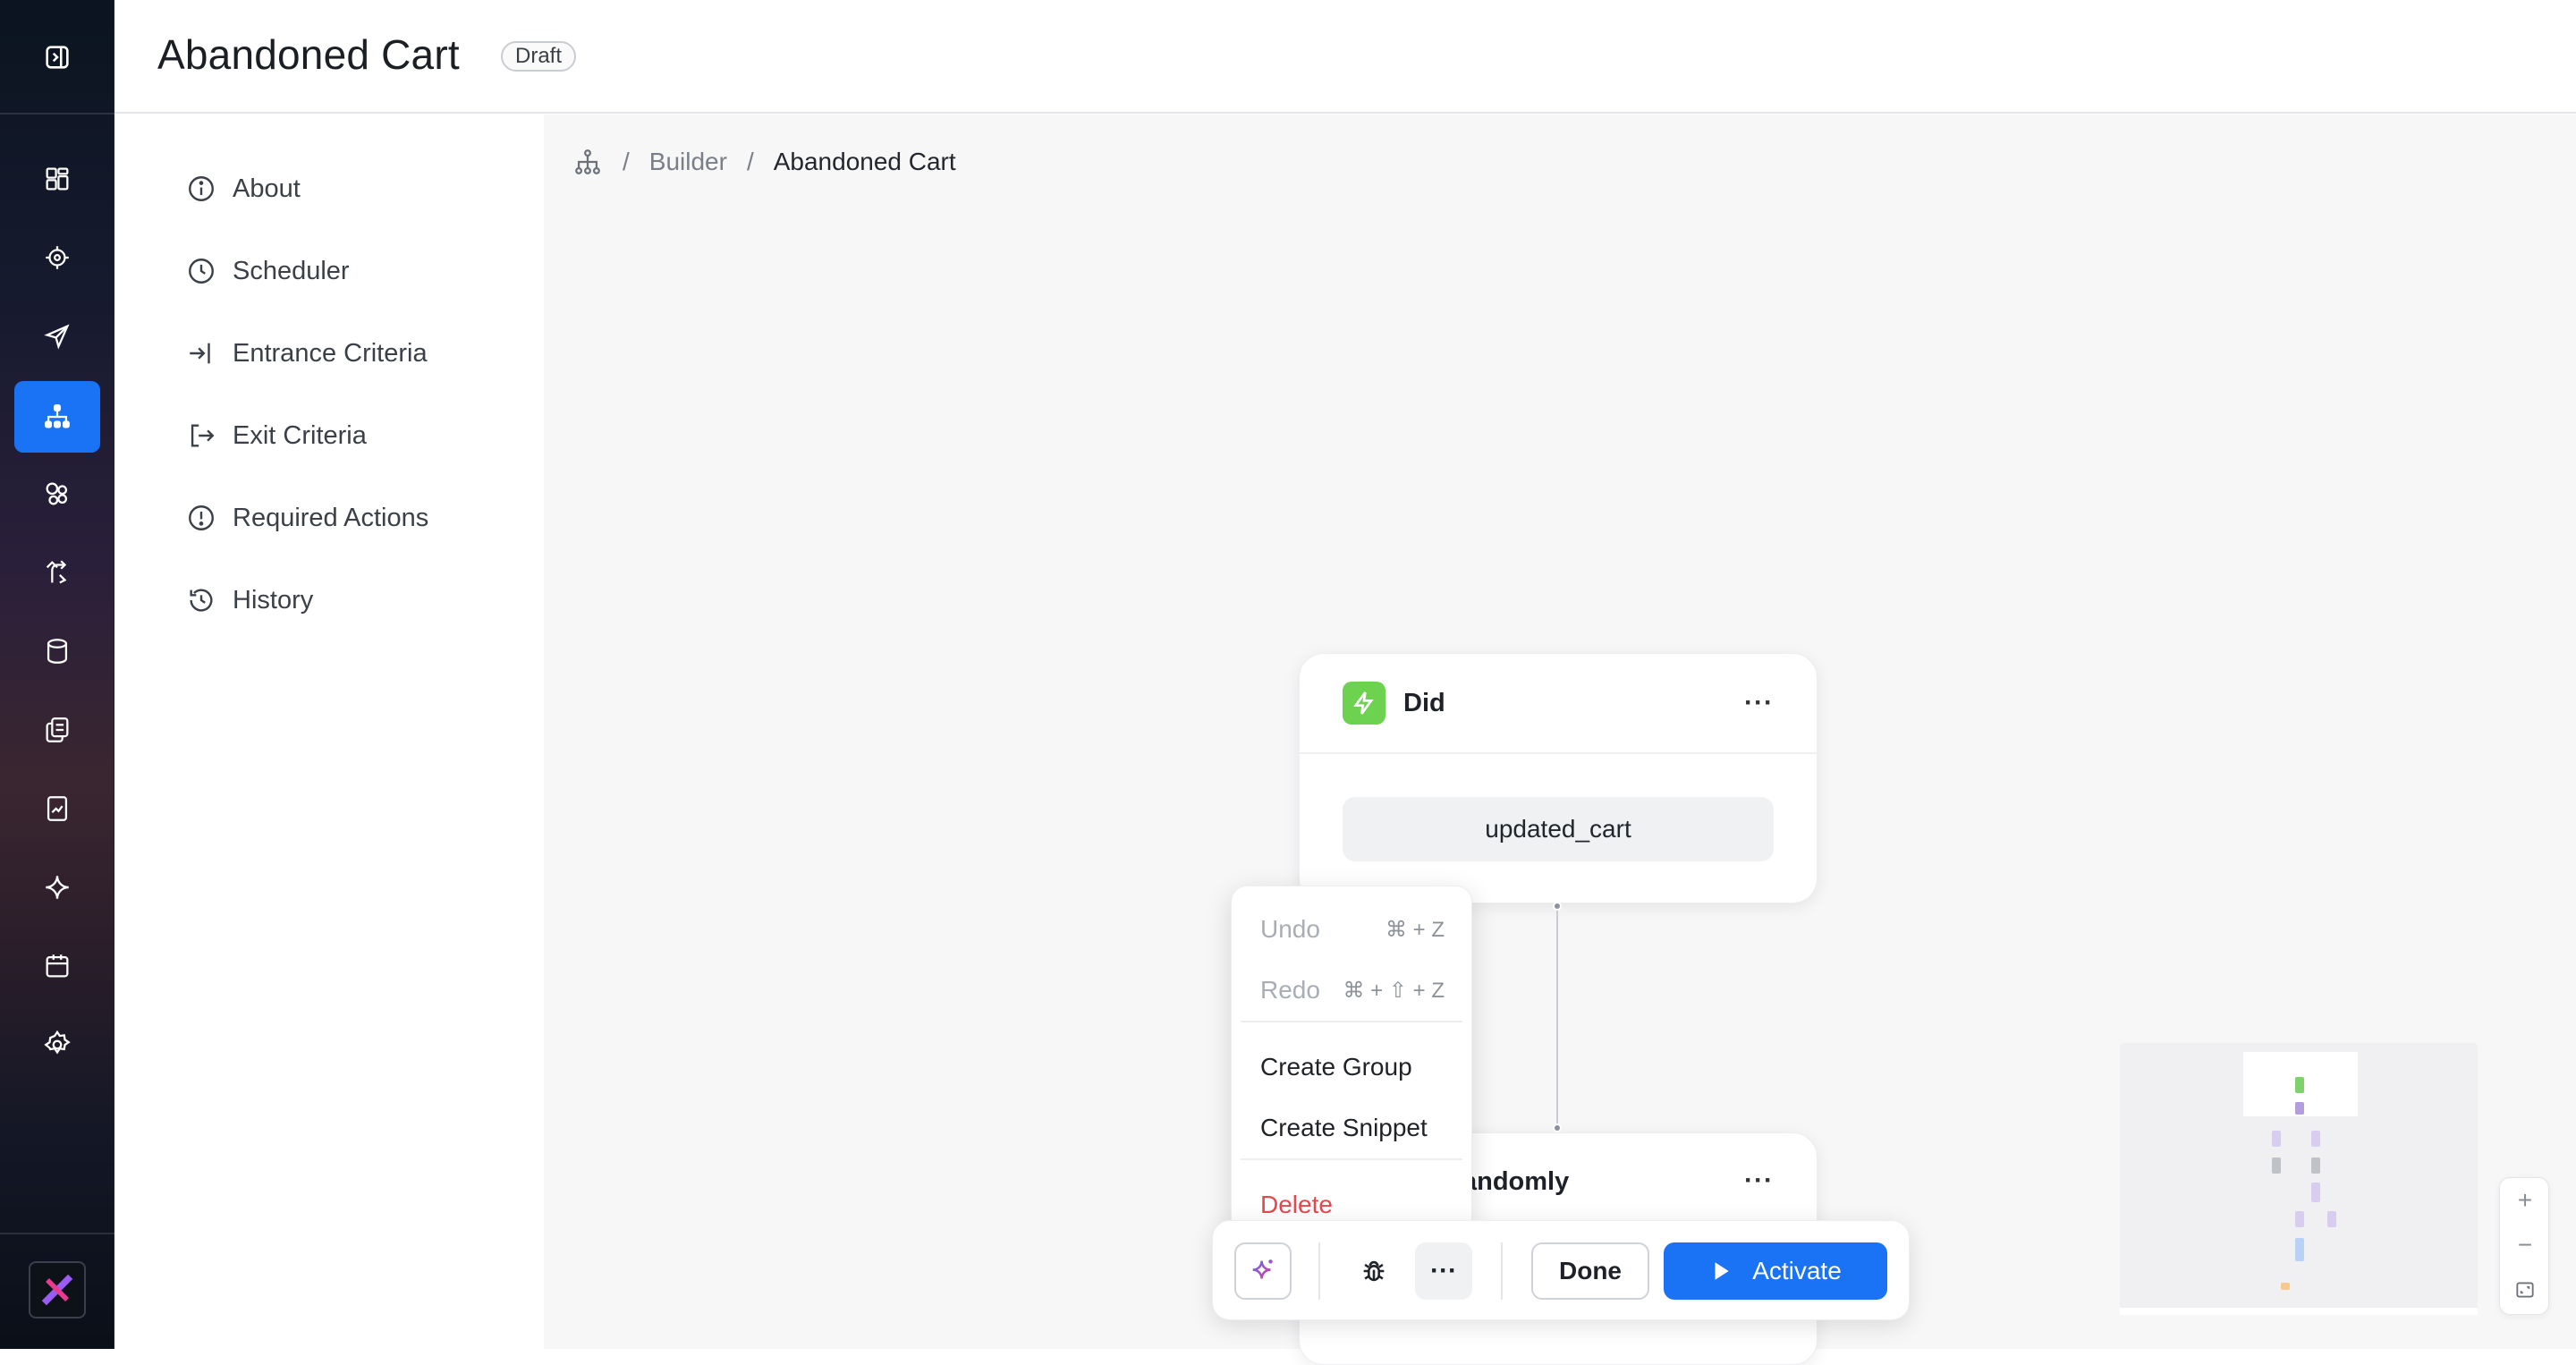  I want to click on menu-item-create-group: Create Group, so click(1352, 1067).